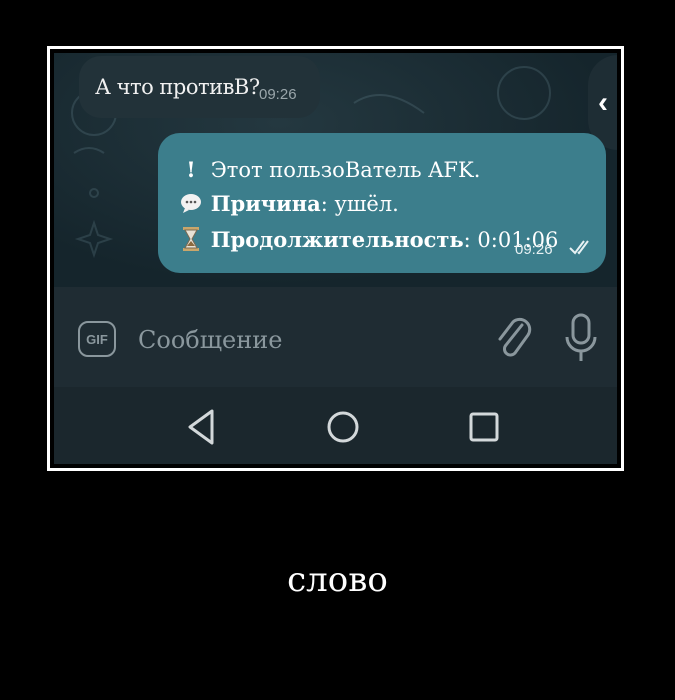  Describe the element at coordinates (202, 427) in the screenshot. I see `triangle-back-icon` at that location.